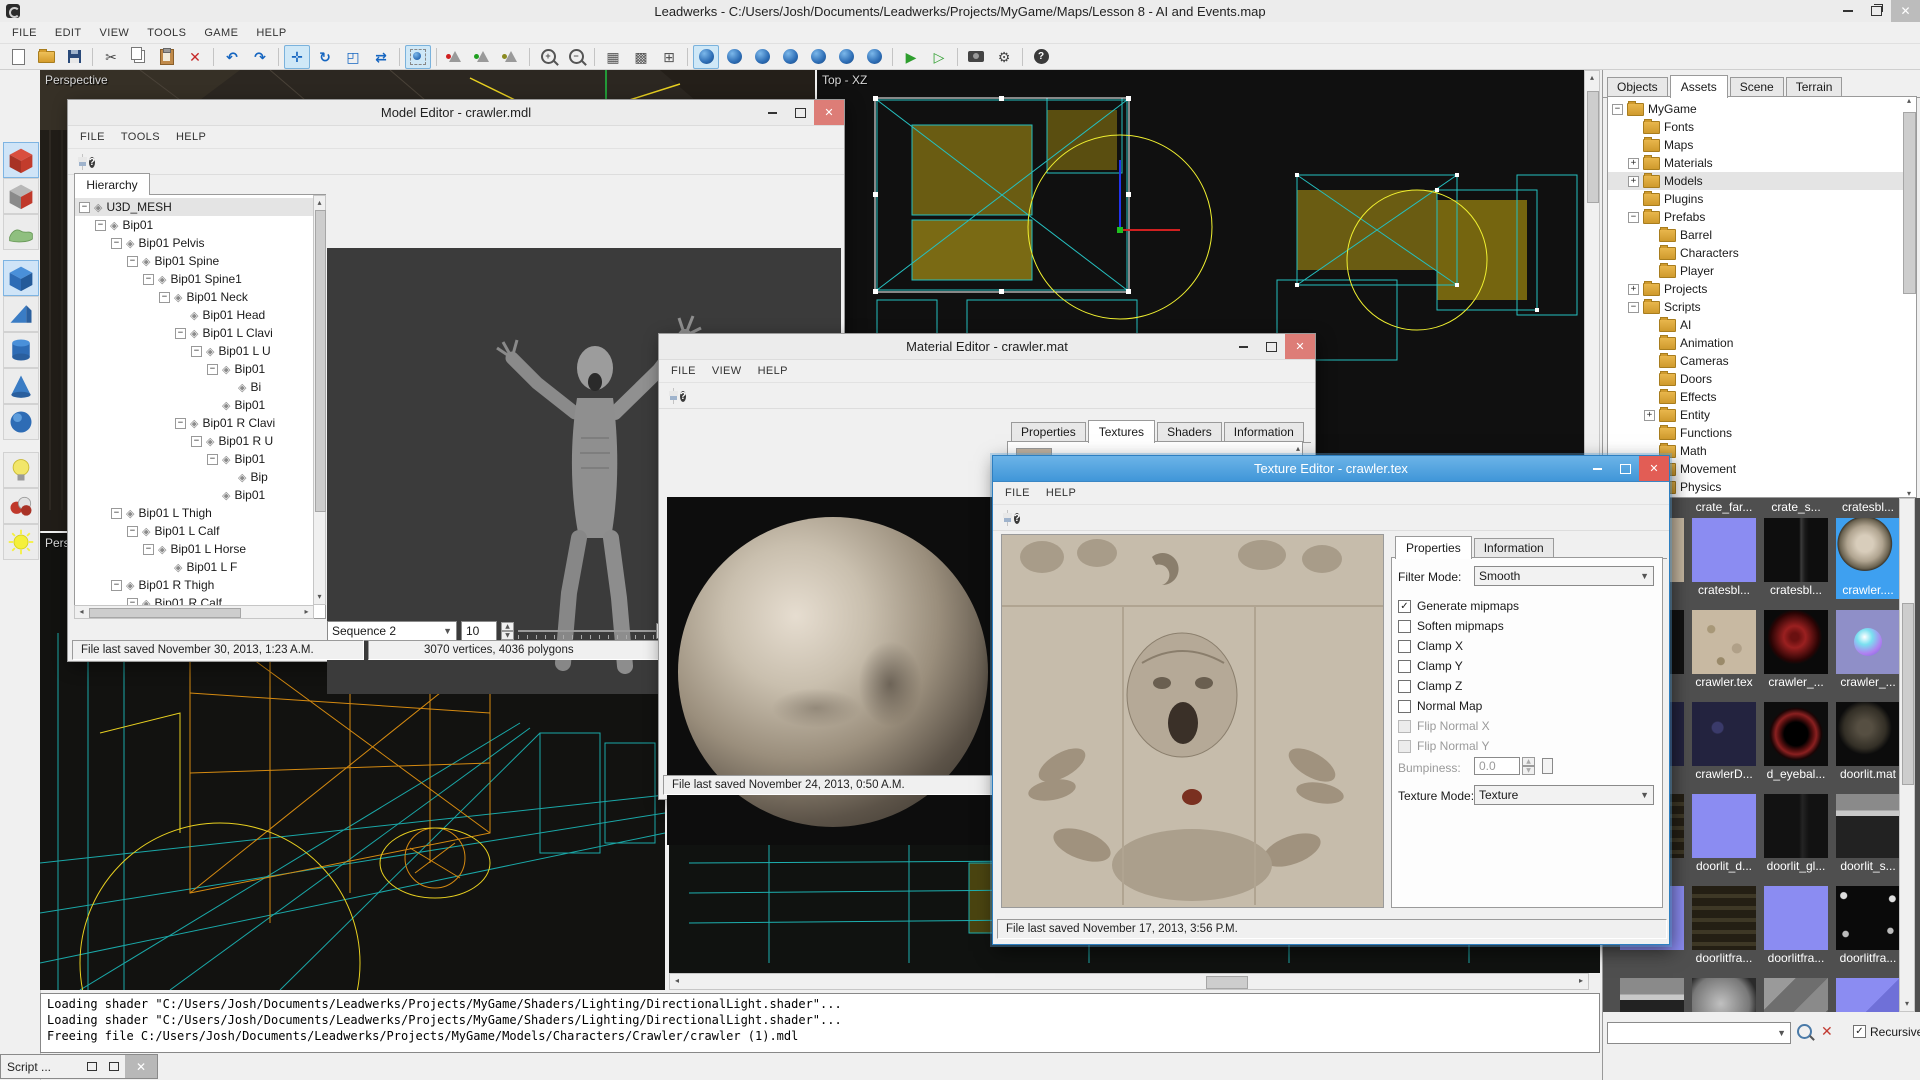 The width and height of the screenshot is (1920, 1080). Describe the element at coordinates (200, 477) in the screenshot. I see `tree-item-bip: ◈ Bip` at that location.